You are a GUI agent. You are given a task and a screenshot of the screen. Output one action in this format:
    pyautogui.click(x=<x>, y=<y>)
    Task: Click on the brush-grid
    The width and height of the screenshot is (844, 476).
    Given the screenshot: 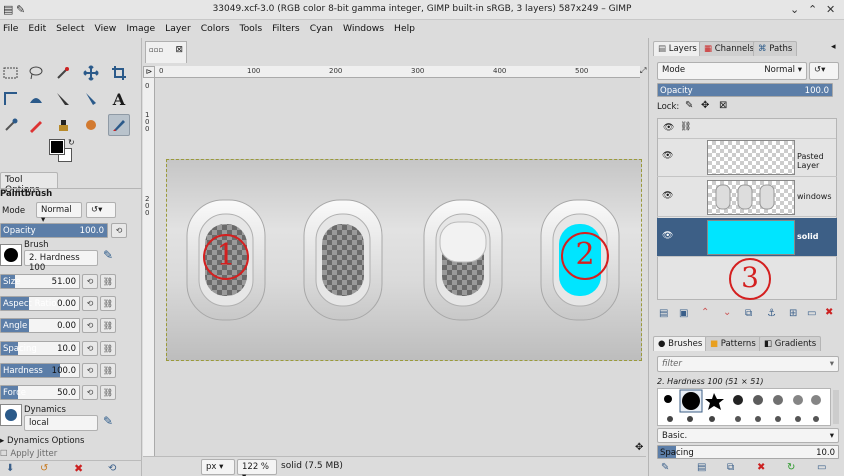 What is the action you would take?
    pyautogui.click(x=744, y=407)
    